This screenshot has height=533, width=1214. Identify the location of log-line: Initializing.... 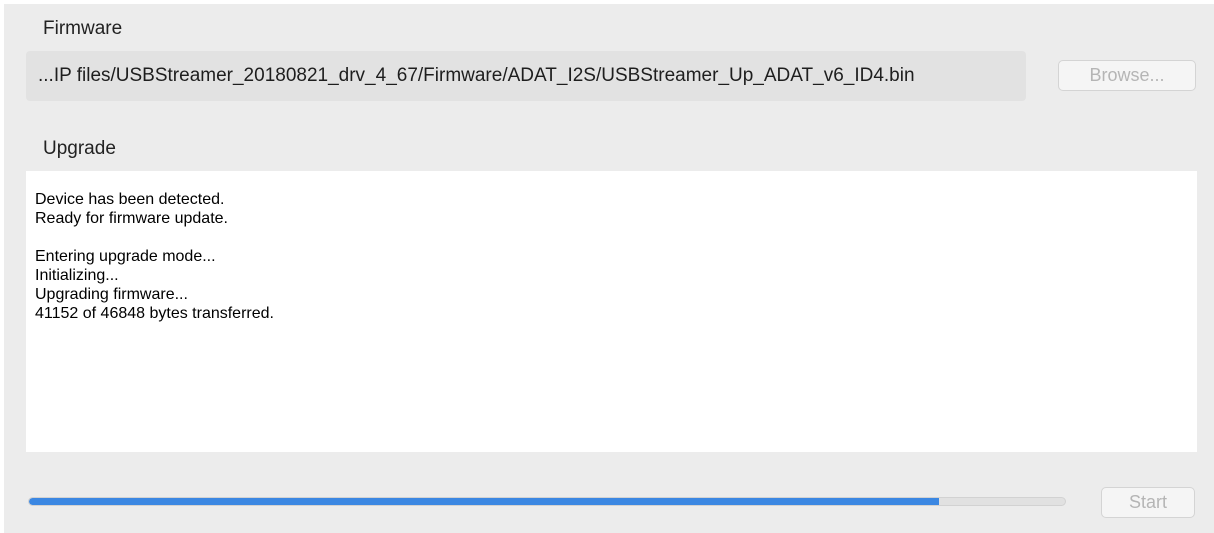
(77, 275).